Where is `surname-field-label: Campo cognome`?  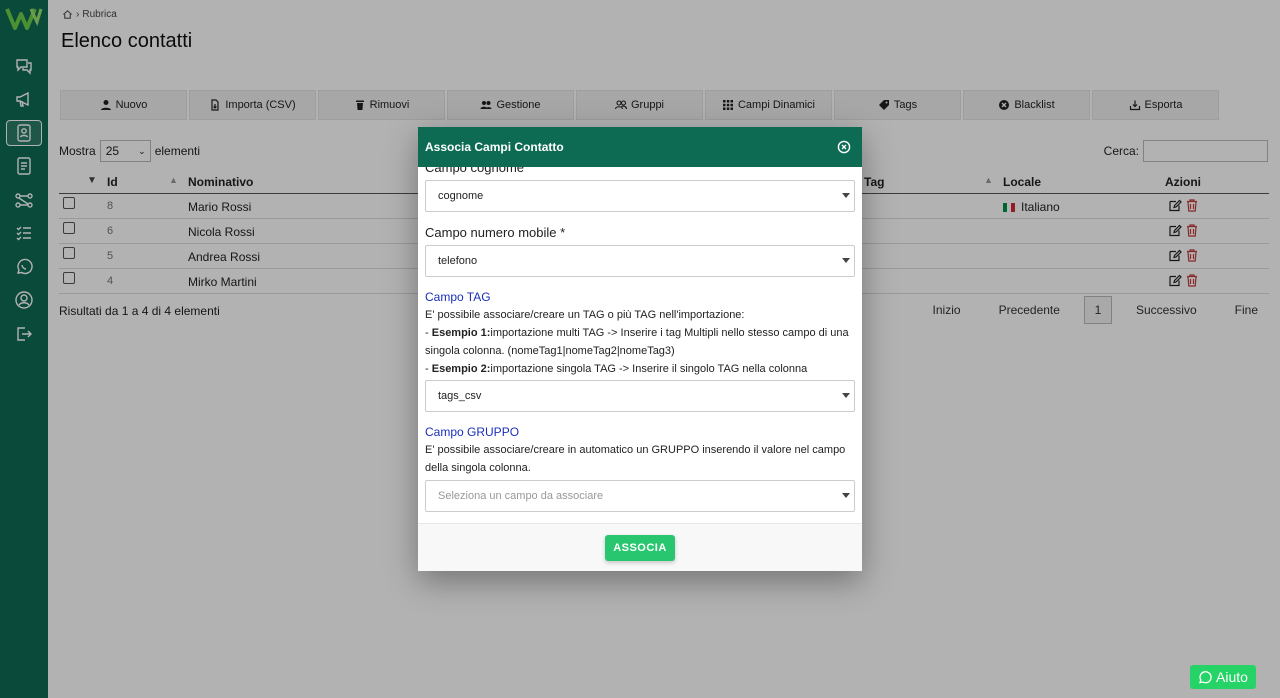
surname-field-label: Campo cognome is located at coordinates (474, 171).